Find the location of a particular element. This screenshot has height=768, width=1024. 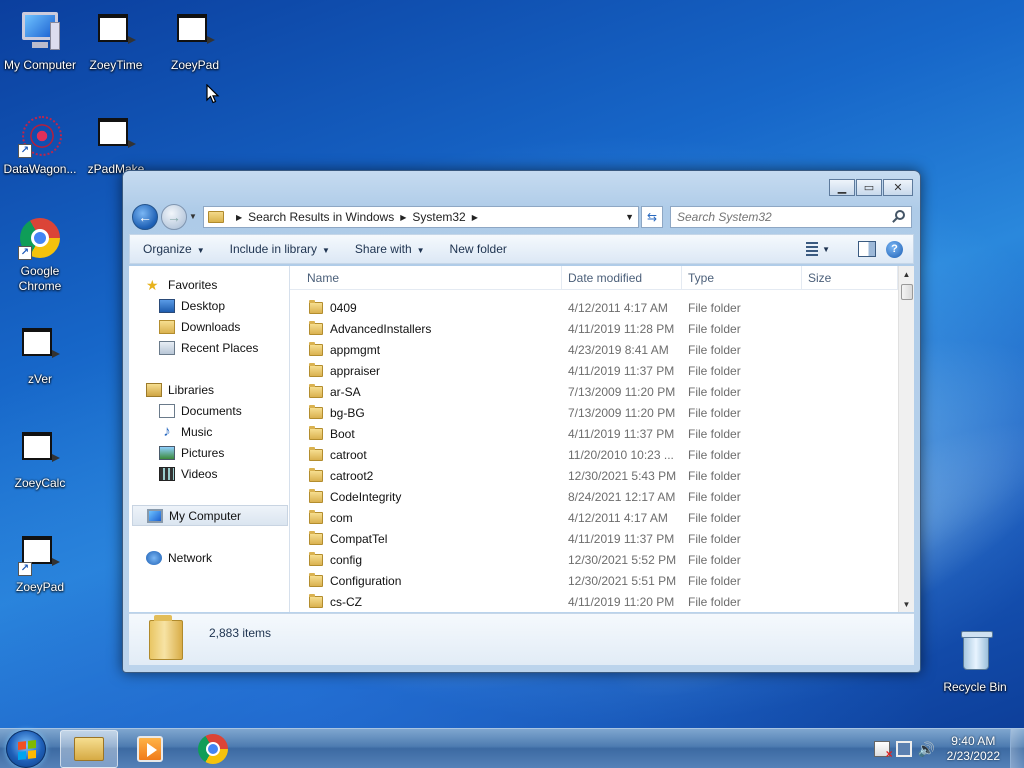

nav-libraries: Libraries is located at coordinates (226, 389).